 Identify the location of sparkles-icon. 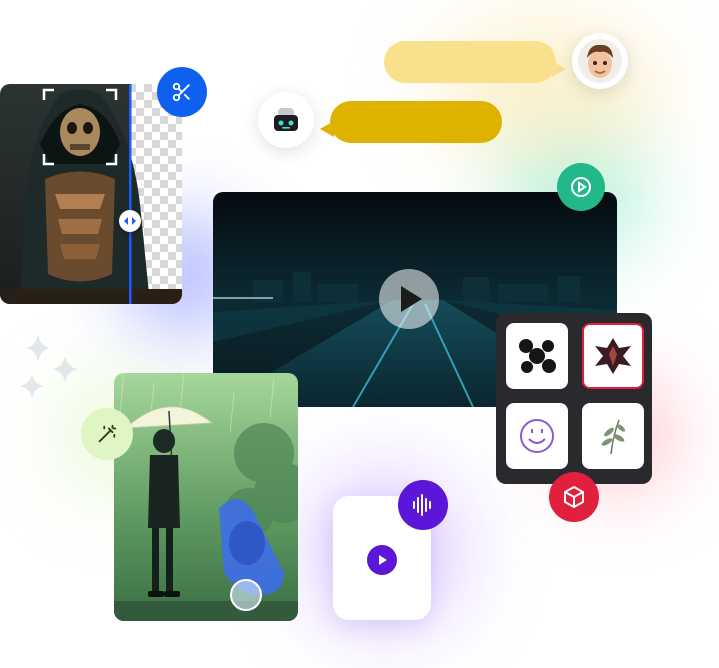
(49, 366).